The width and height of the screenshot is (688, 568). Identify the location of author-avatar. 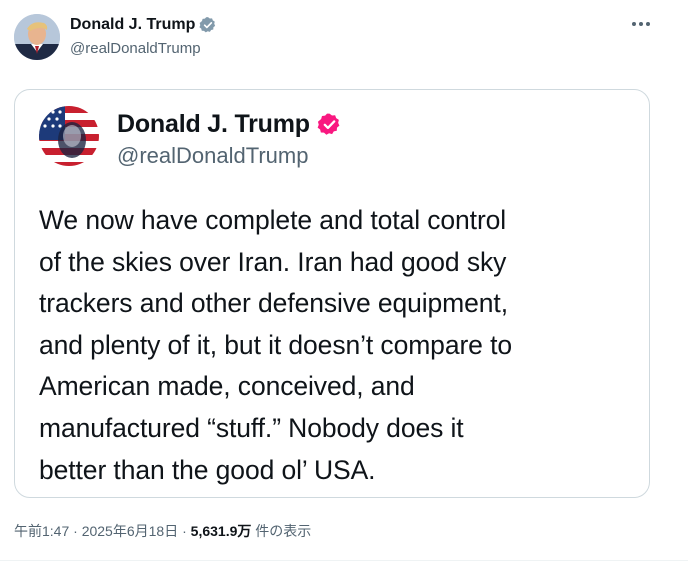
(37, 37).